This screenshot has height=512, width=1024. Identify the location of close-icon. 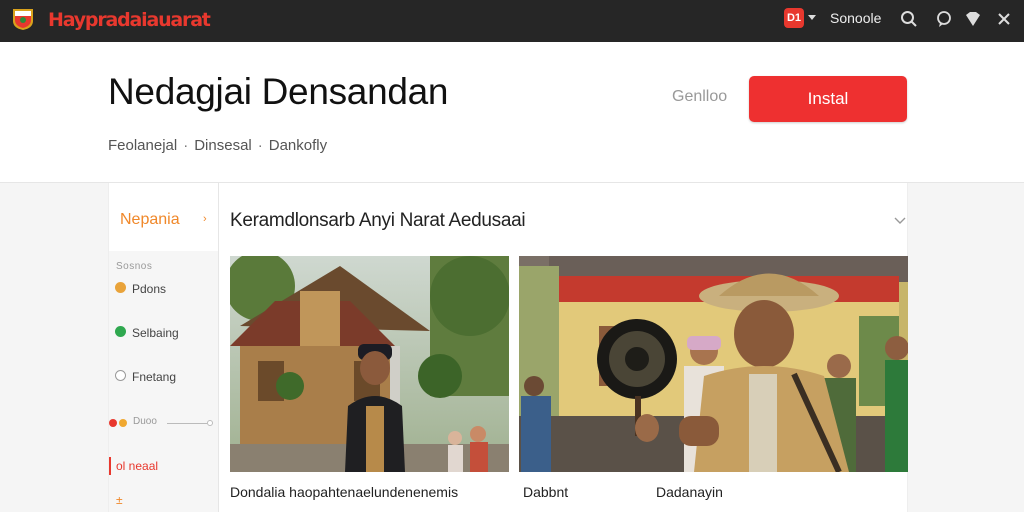
(1004, 19).